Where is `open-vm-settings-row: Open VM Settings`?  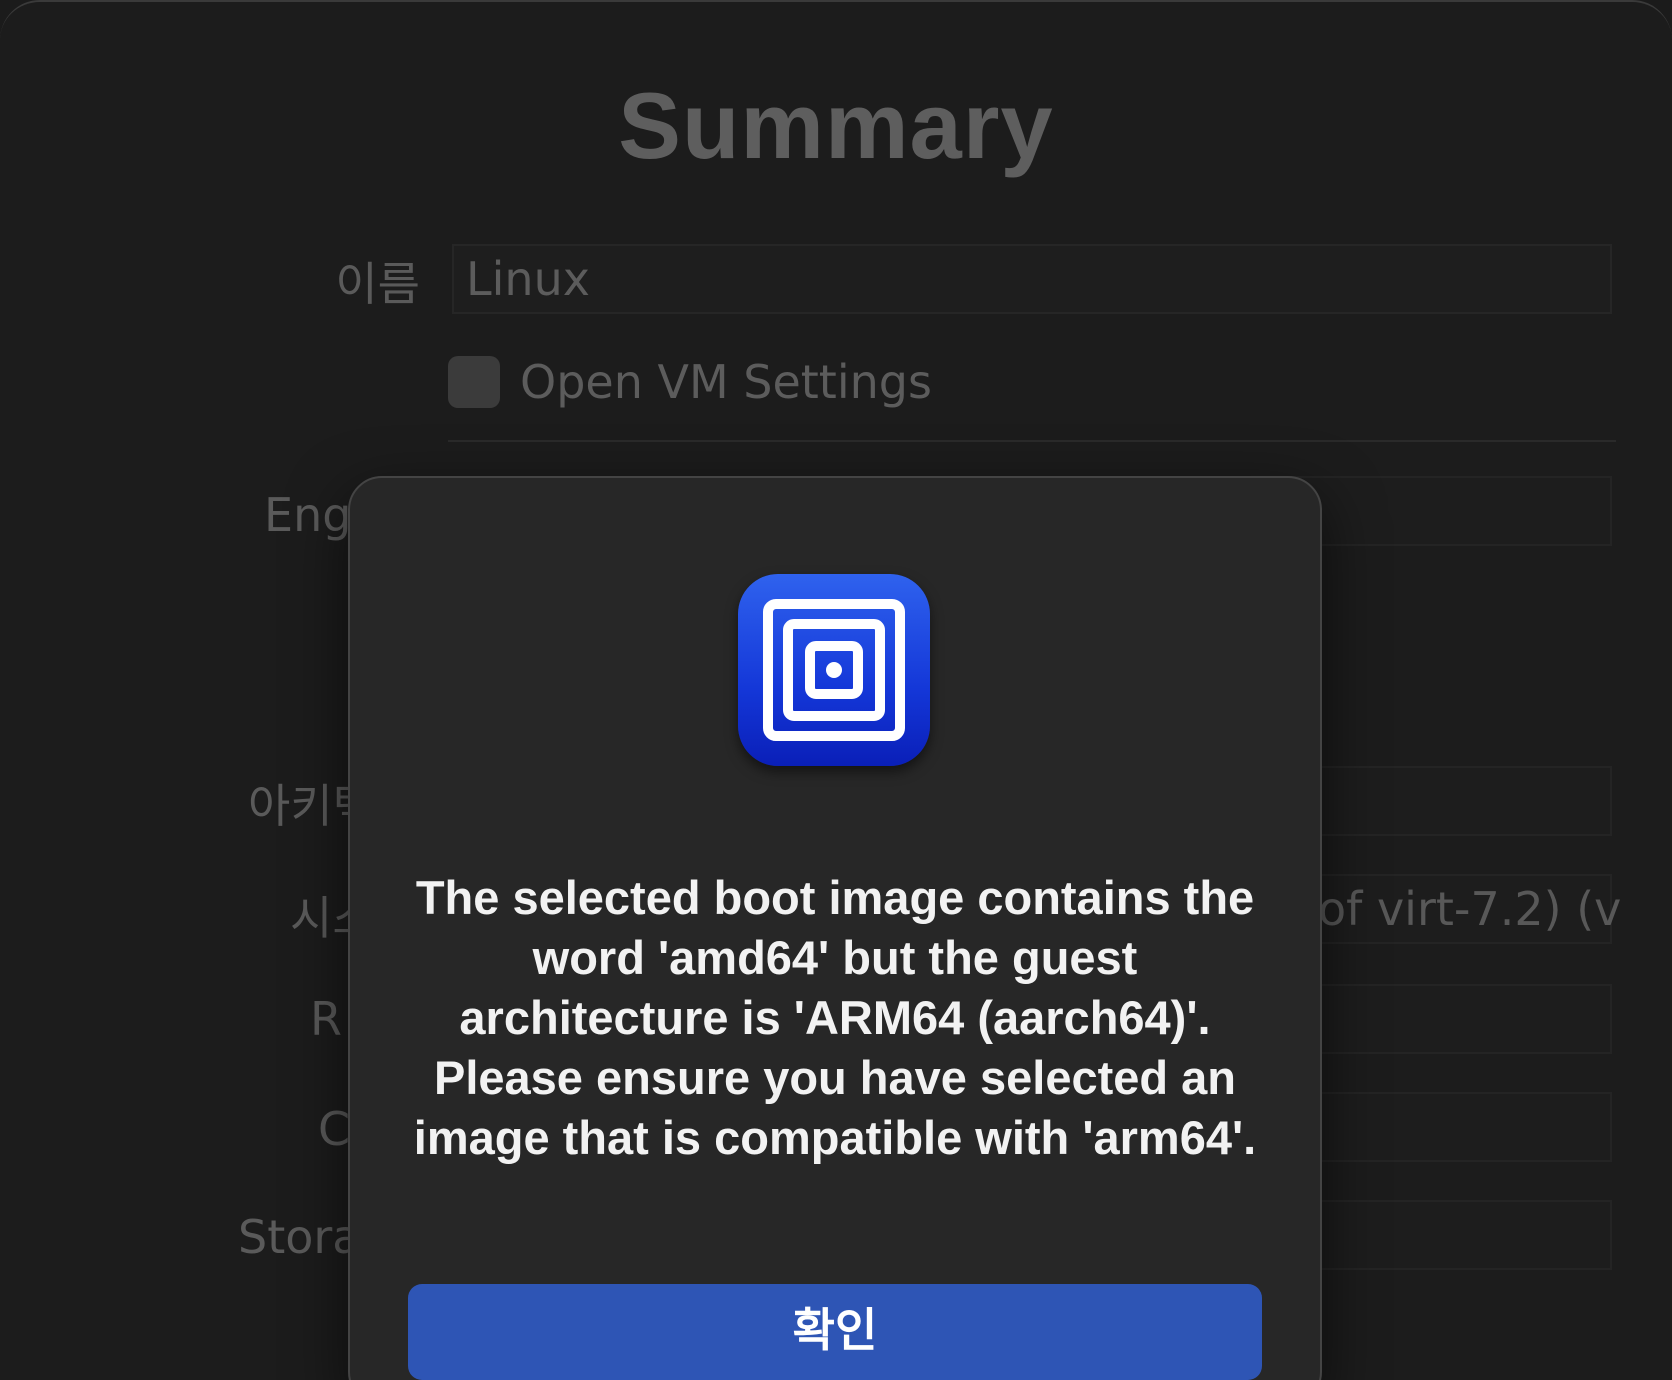 open-vm-settings-row: Open VM Settings is located at coordinates (690, 382).